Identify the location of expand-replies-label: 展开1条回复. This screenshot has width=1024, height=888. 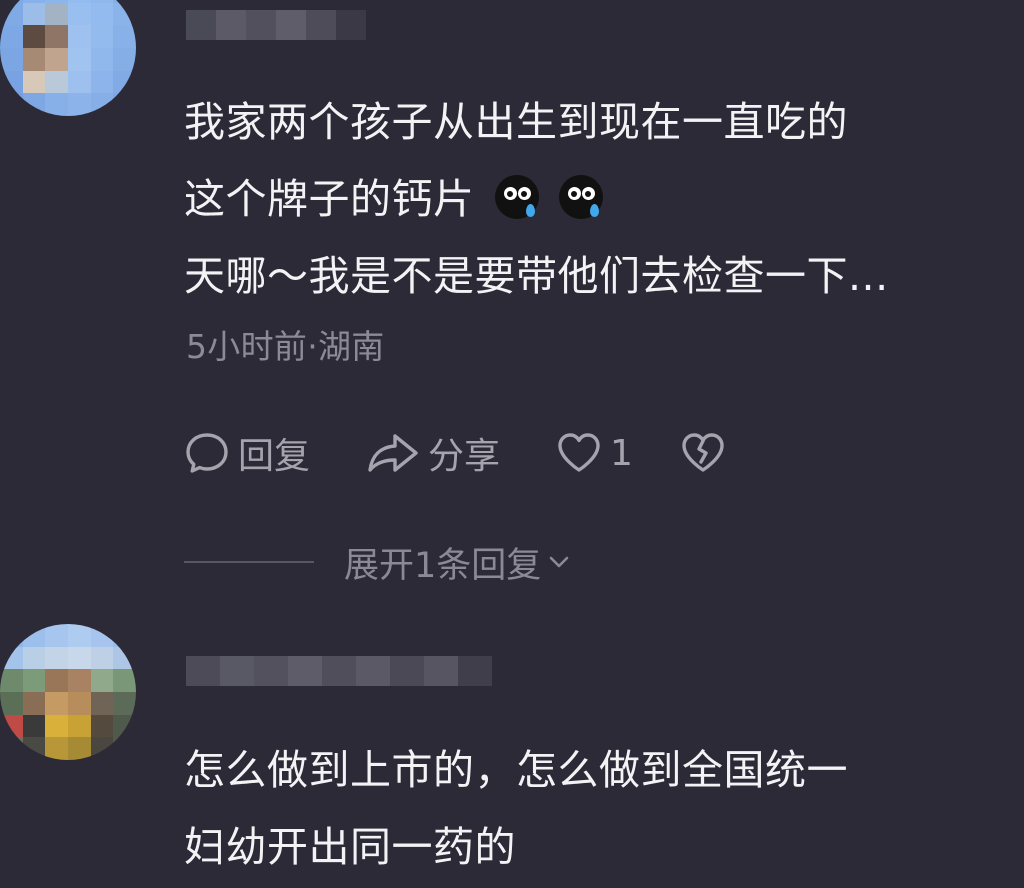
(443, 565).